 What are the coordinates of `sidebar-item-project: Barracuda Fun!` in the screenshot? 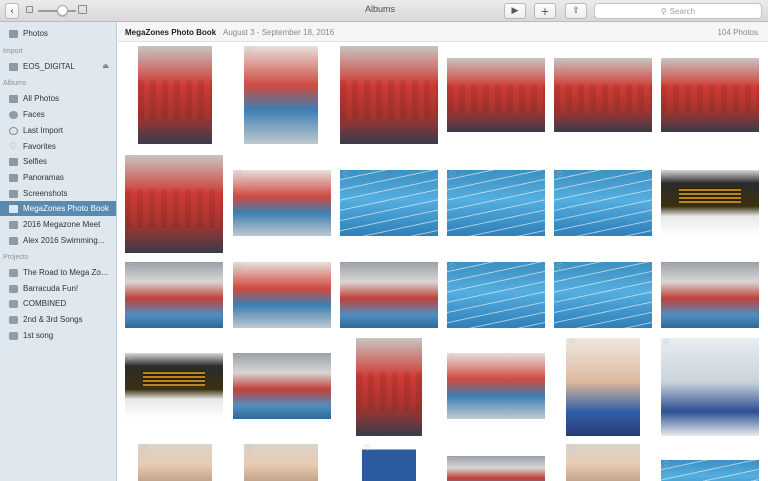 It's located at (58, 288).